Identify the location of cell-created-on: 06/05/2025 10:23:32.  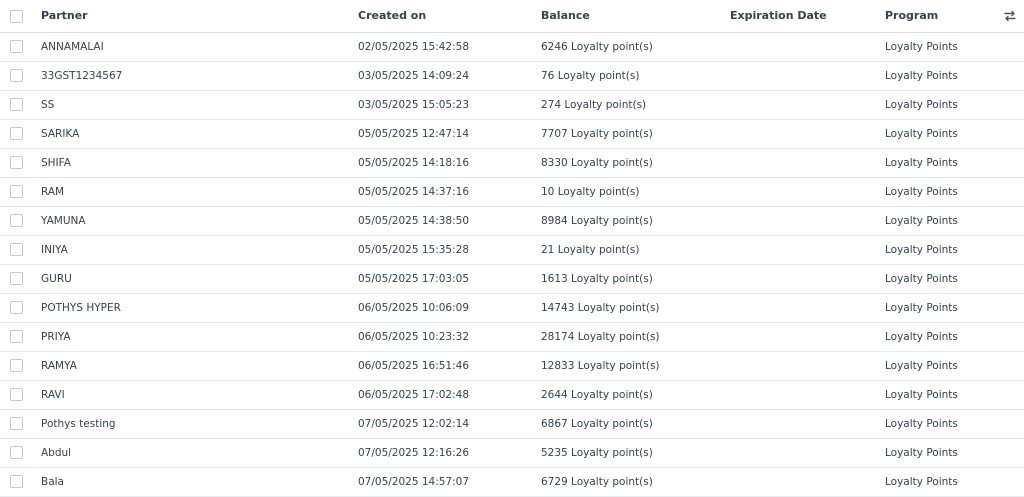
(440, 336).